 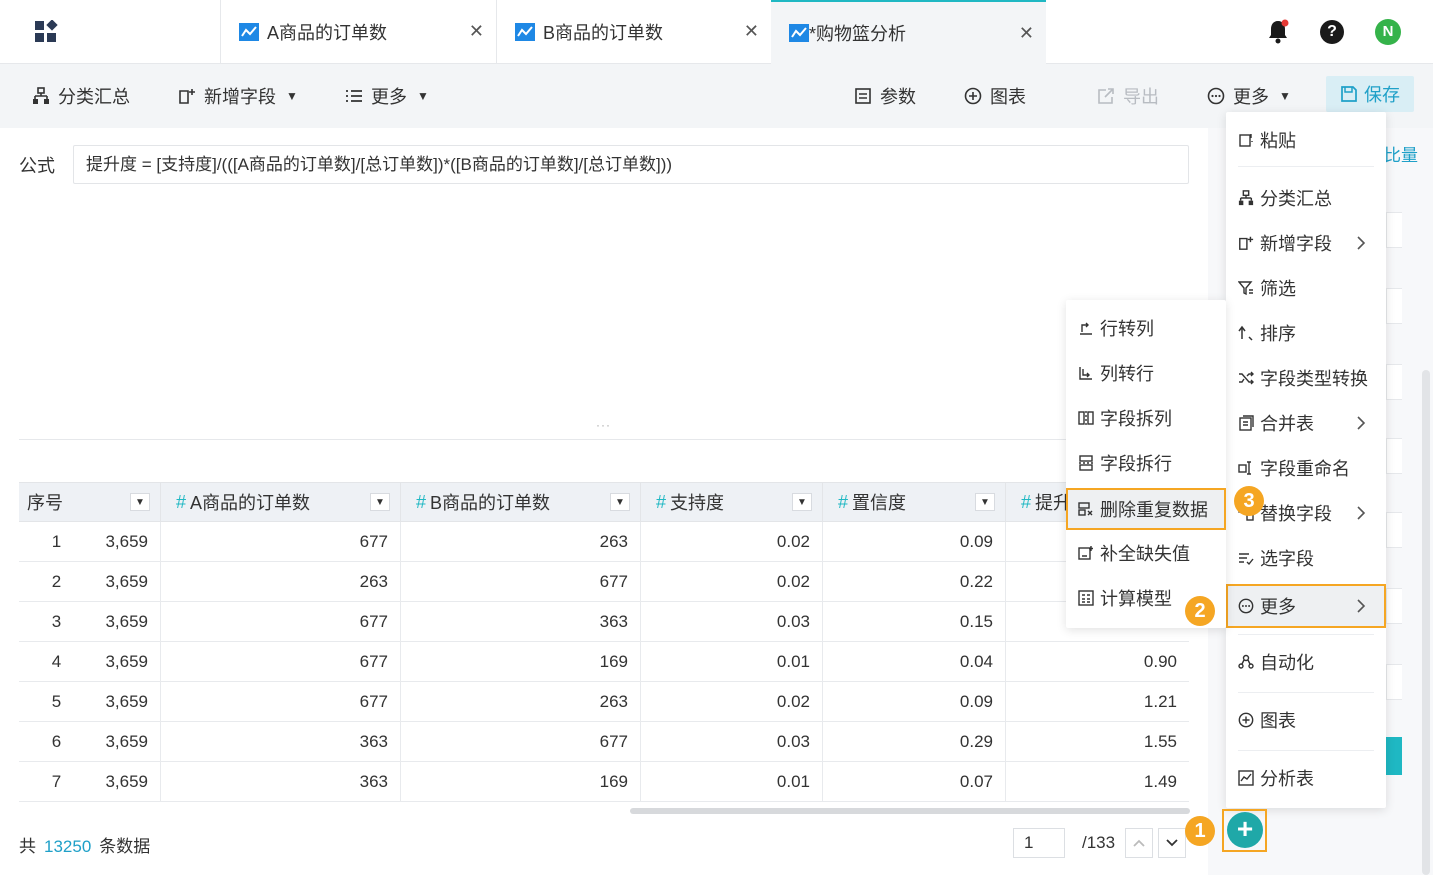 I want to click on add-operation-button: +, so click(x=1245, y=830).